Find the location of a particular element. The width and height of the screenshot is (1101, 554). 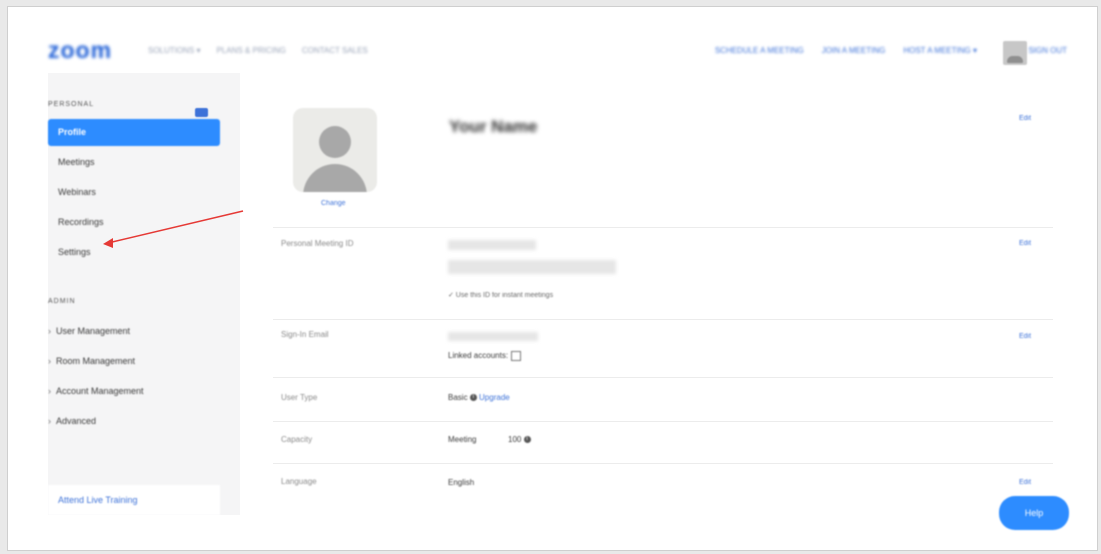

arrow-line is located at coordinates (175, 227).